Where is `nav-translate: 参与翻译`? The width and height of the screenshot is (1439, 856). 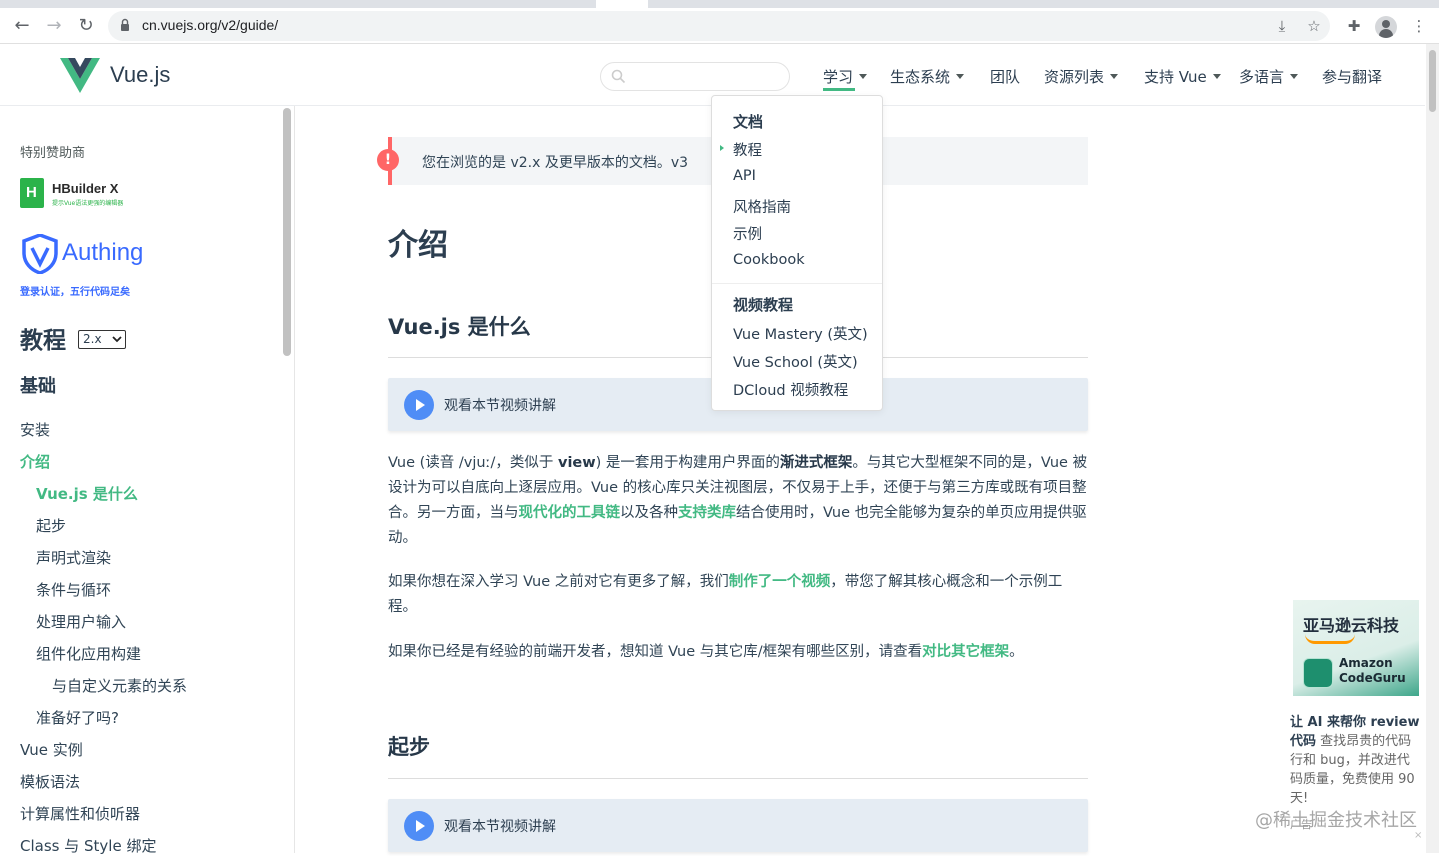
nav-translate: 参与翻译 is located at coordinates (1352, 76).